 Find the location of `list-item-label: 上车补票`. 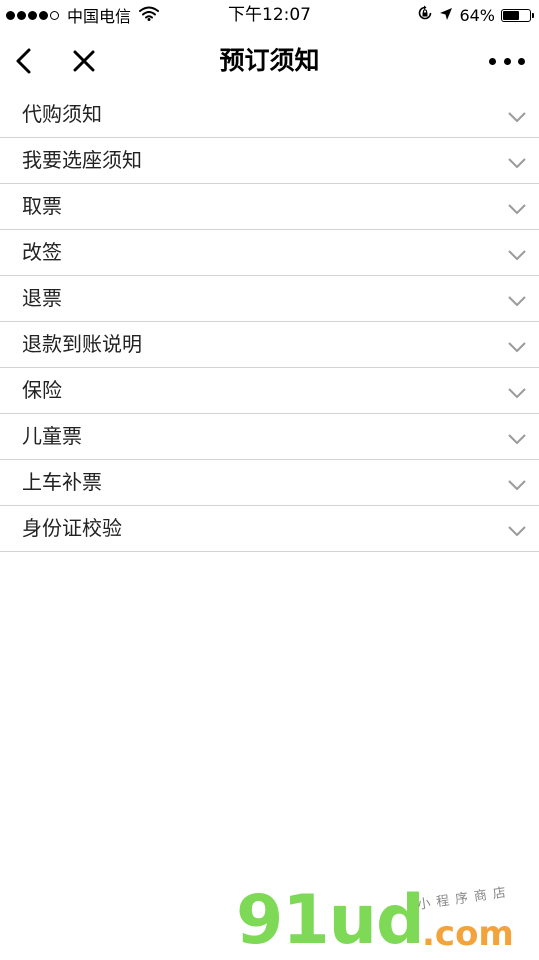

list-item-label: 上车补票 is located at coordinates (62, 482).